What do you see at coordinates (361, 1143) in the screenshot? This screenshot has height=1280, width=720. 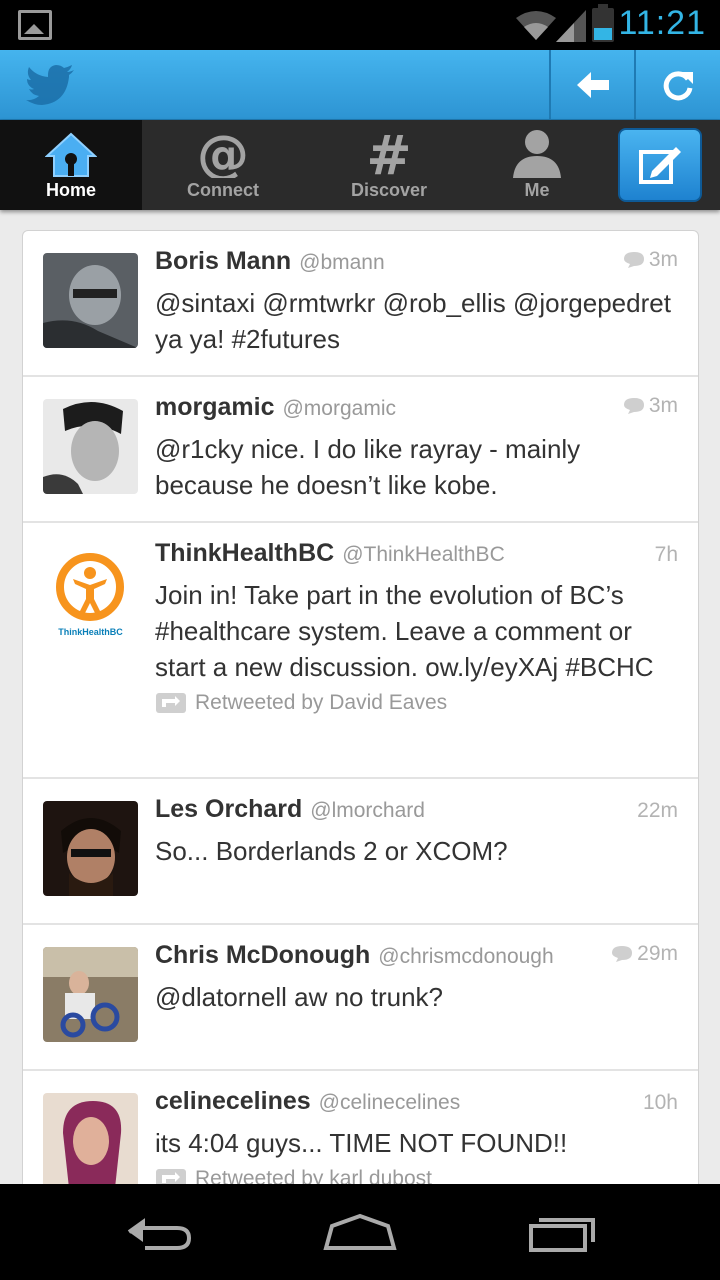 I see `tweet-text: its 4:04 guys... TIME NOT FOUND!!` at bounding box center [361, 1143].